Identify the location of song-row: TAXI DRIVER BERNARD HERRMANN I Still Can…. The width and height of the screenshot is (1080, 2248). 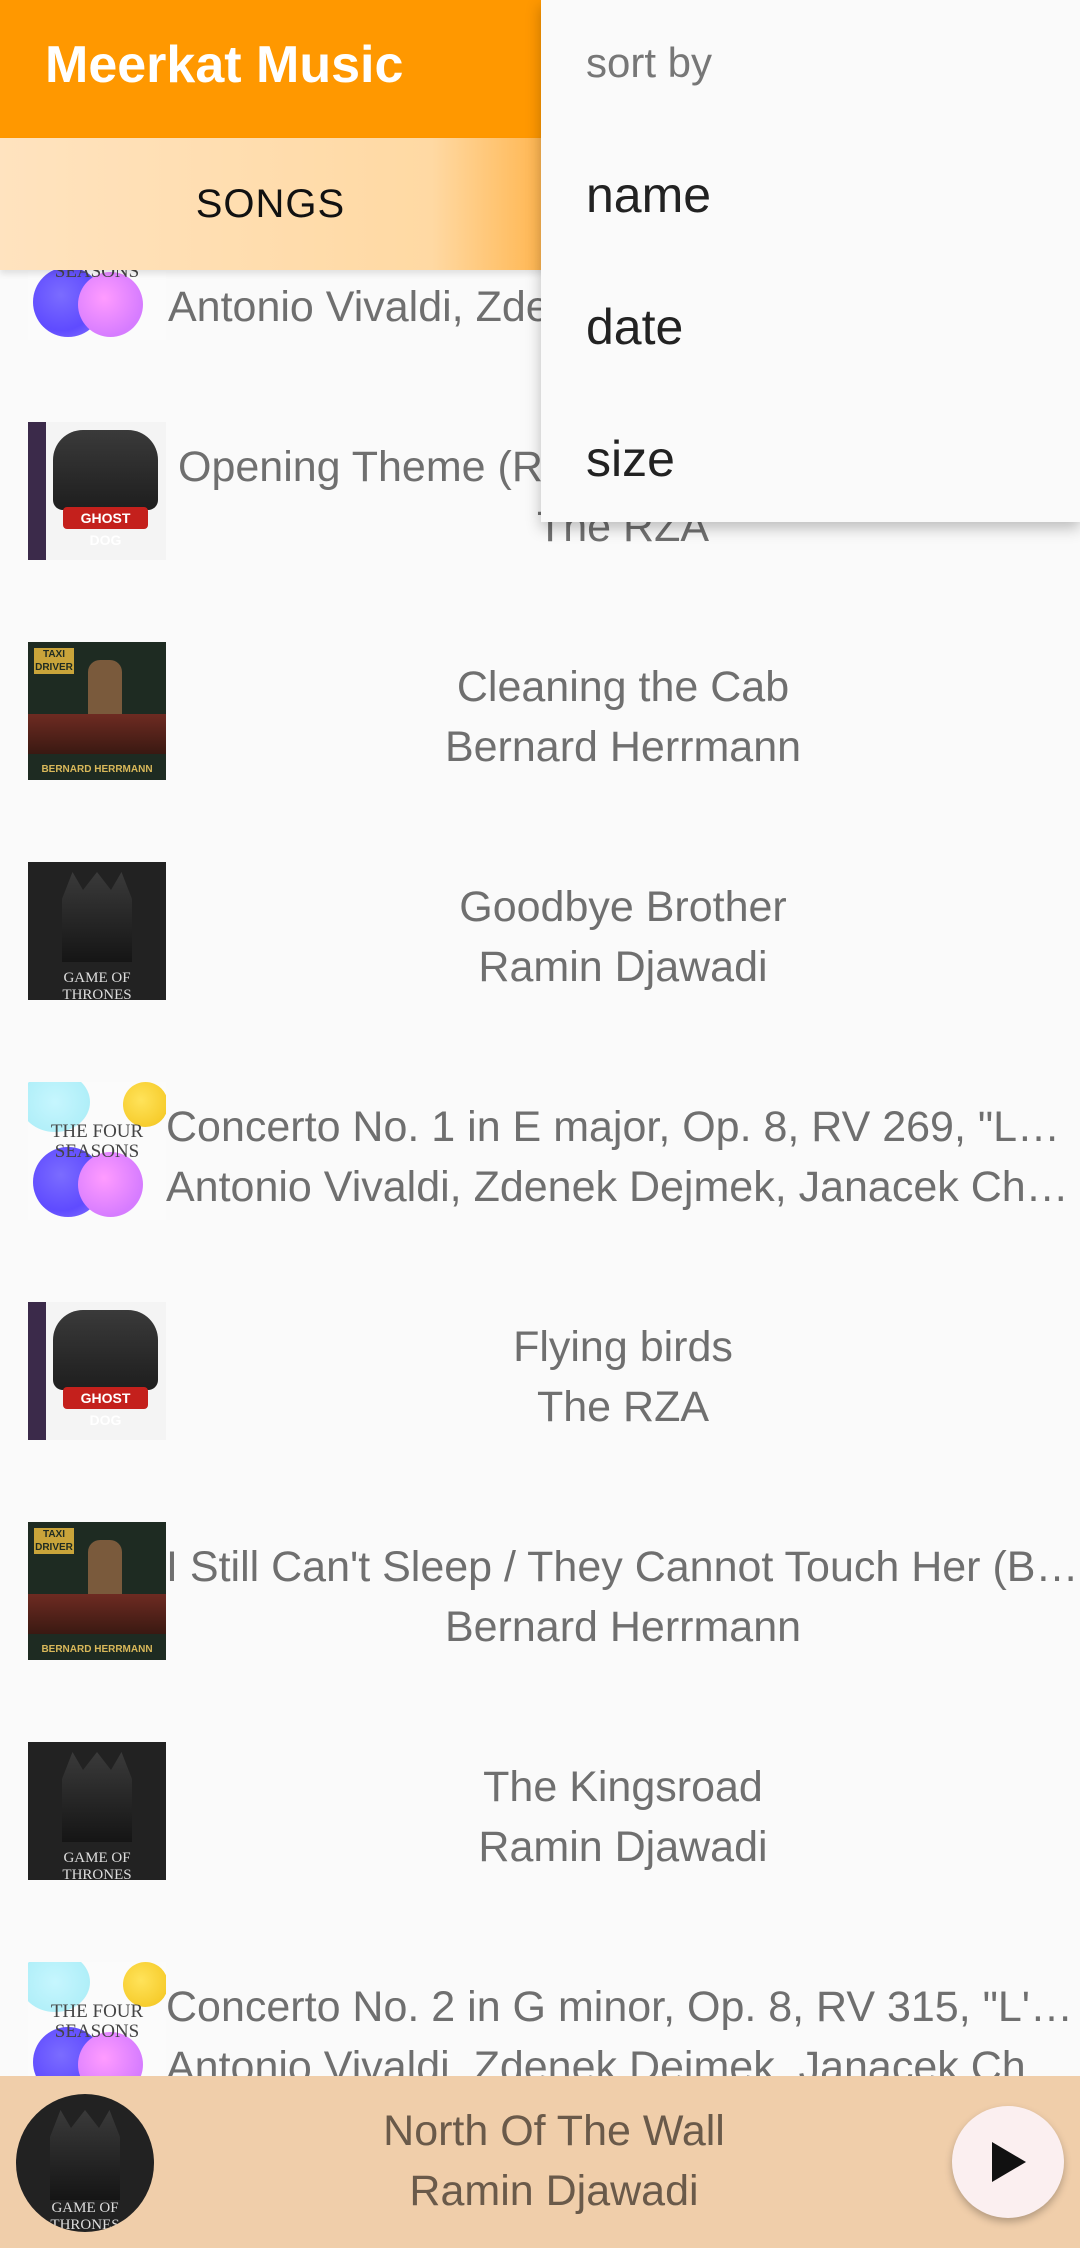
(540, 1592).